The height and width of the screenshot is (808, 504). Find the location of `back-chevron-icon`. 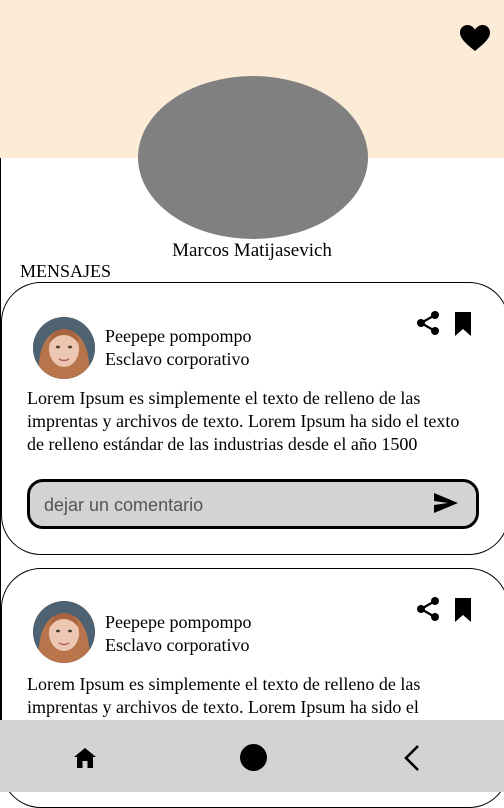

back-chevron-icon is located at coordinates (412, 758).